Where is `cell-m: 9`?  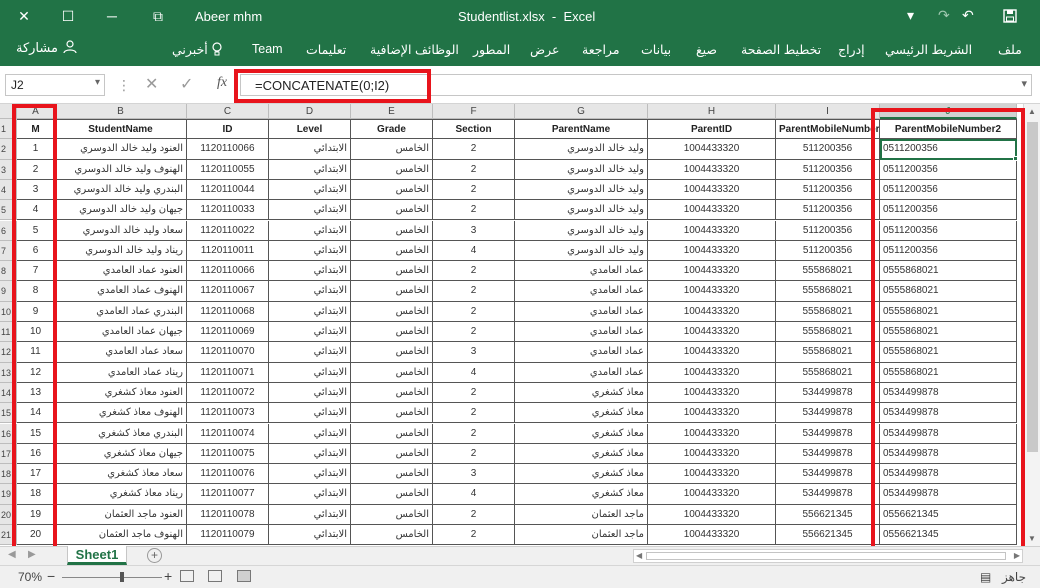 cell-m: 9 is located at coordinates (36, 311).